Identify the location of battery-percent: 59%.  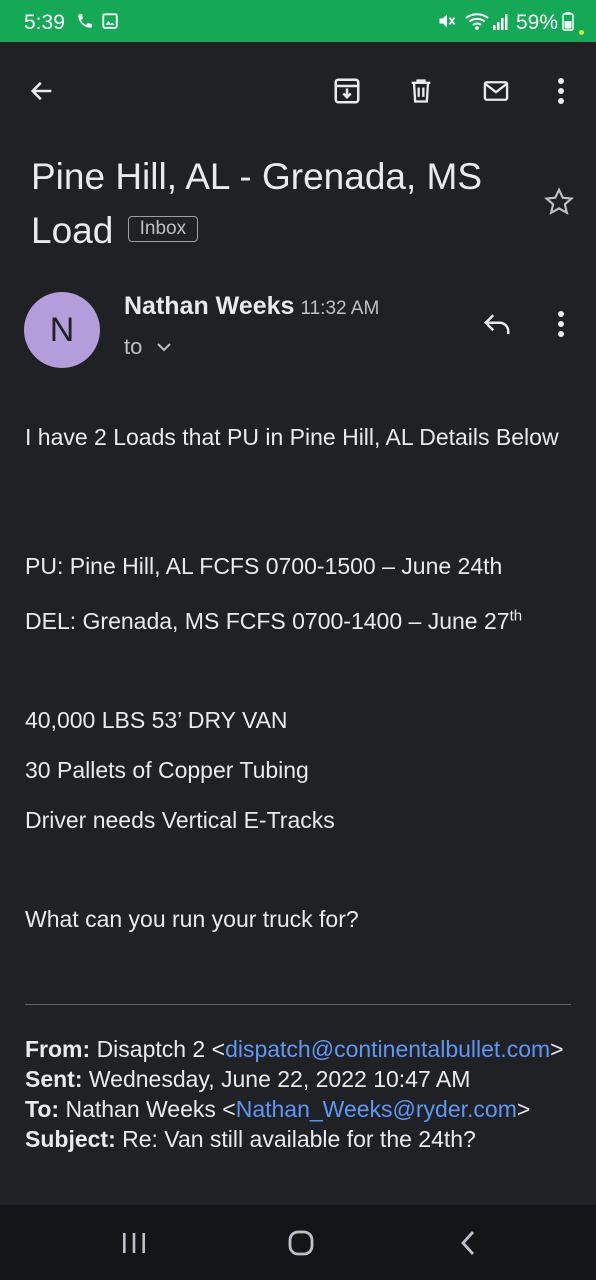
(537, 22).